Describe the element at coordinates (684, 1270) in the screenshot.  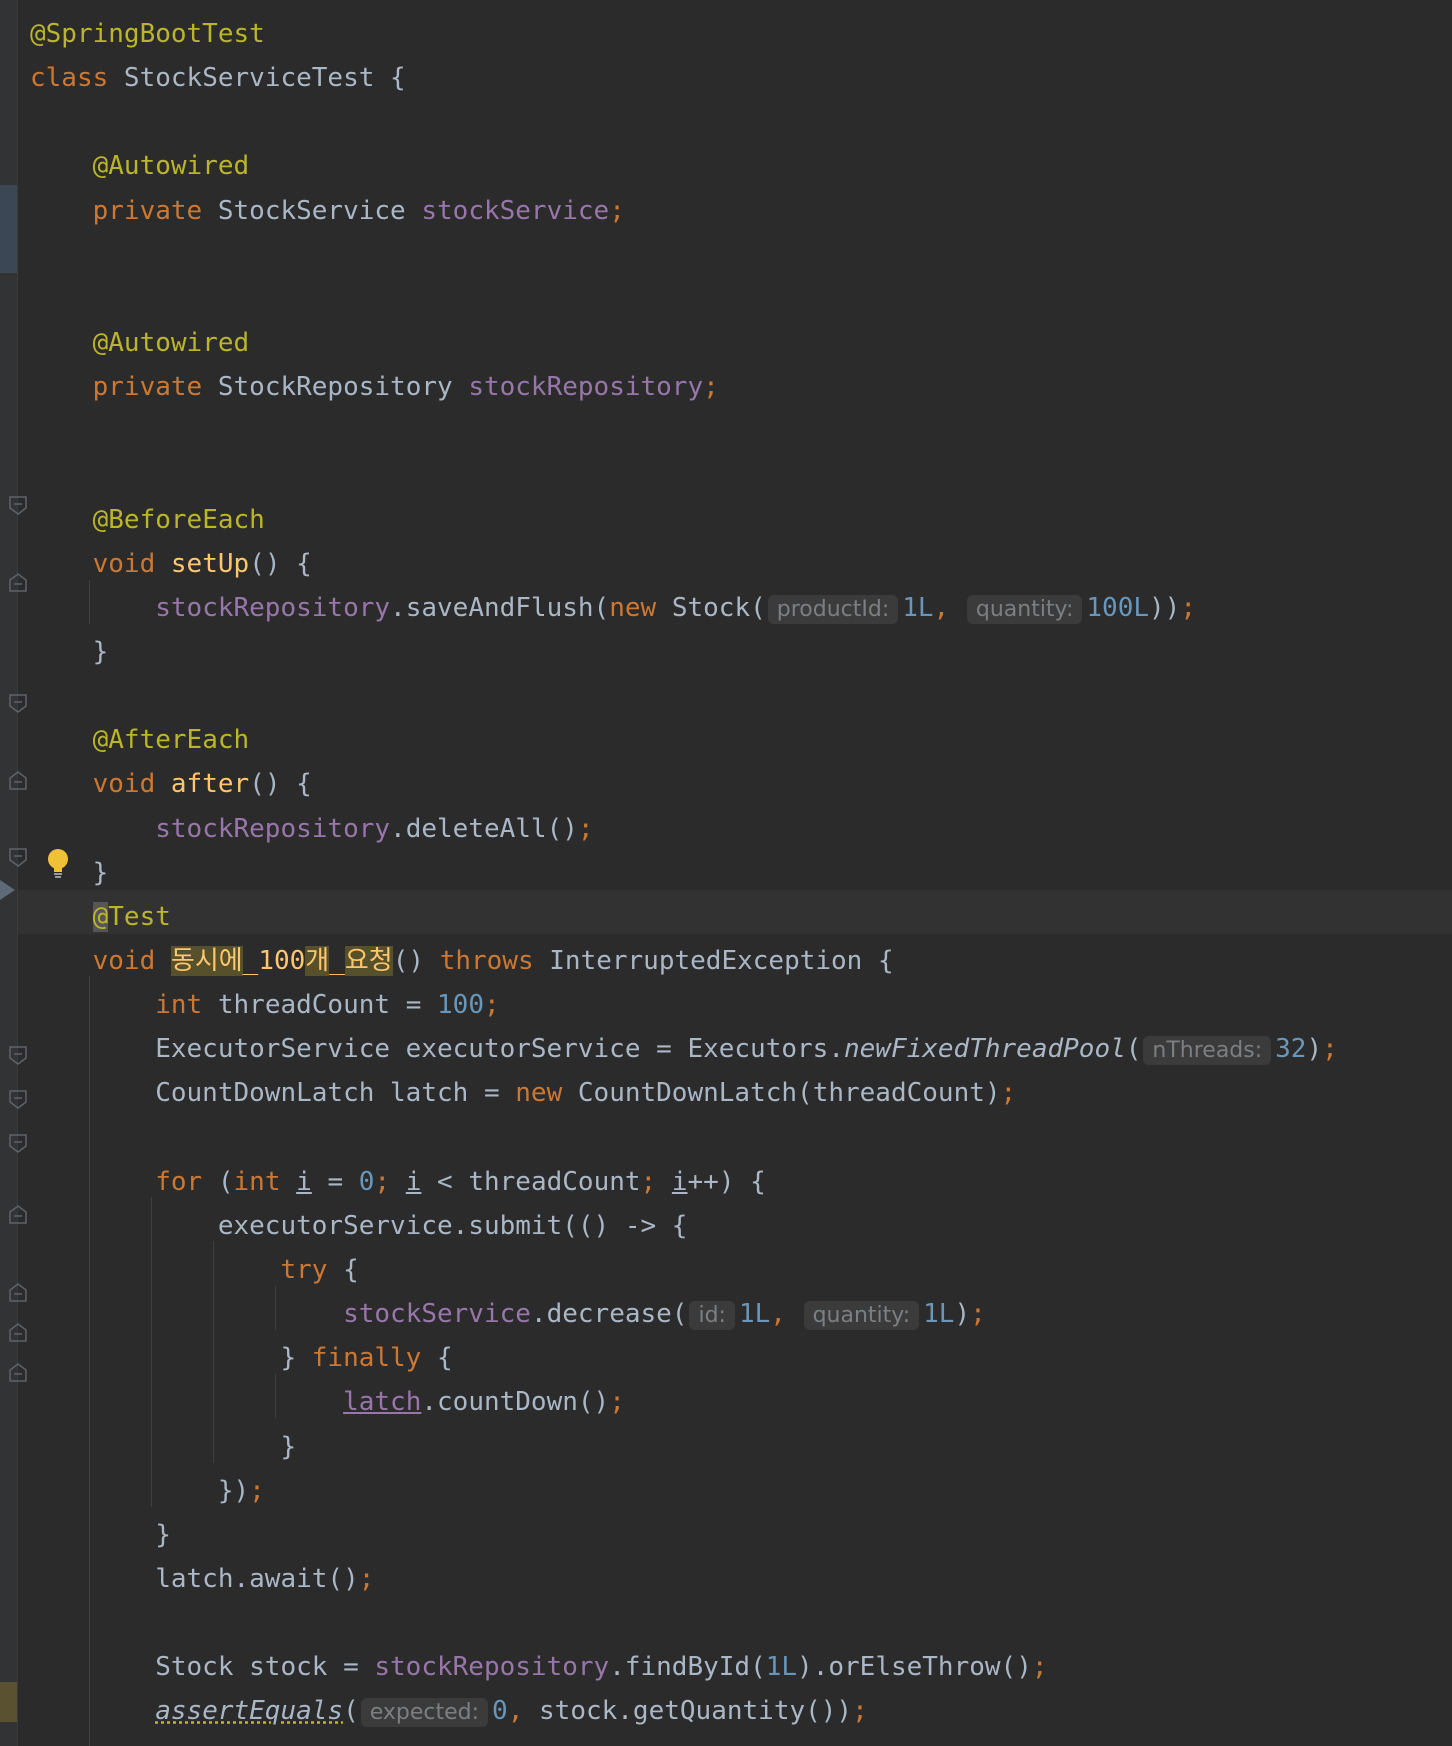
I see `code-line: try {` at that location.